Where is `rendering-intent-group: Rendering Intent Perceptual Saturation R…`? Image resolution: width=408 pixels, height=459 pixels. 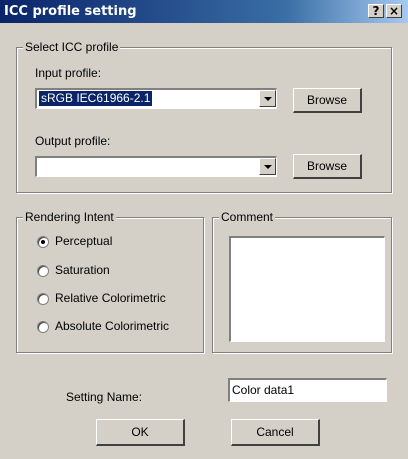 rendering-intent-group: Rendering Intent Perceptual Saturation R… is located at coordinates (110, 281).